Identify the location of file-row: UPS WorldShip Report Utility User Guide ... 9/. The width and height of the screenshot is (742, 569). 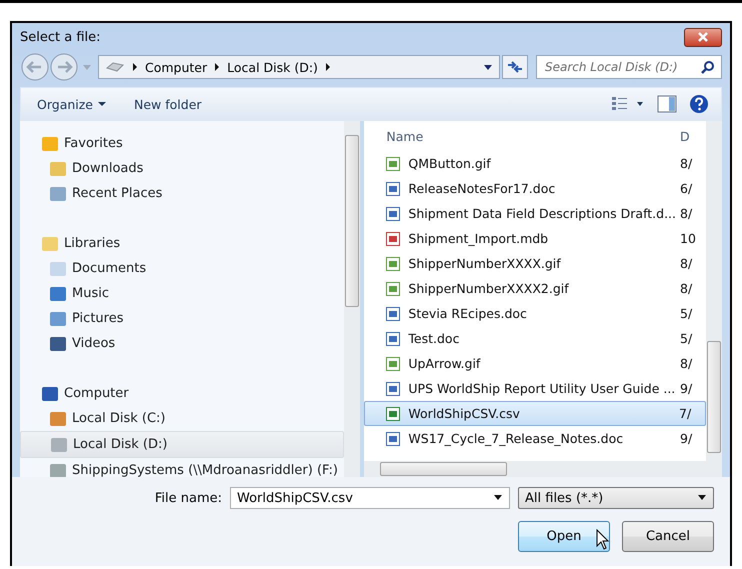
(535, 388).